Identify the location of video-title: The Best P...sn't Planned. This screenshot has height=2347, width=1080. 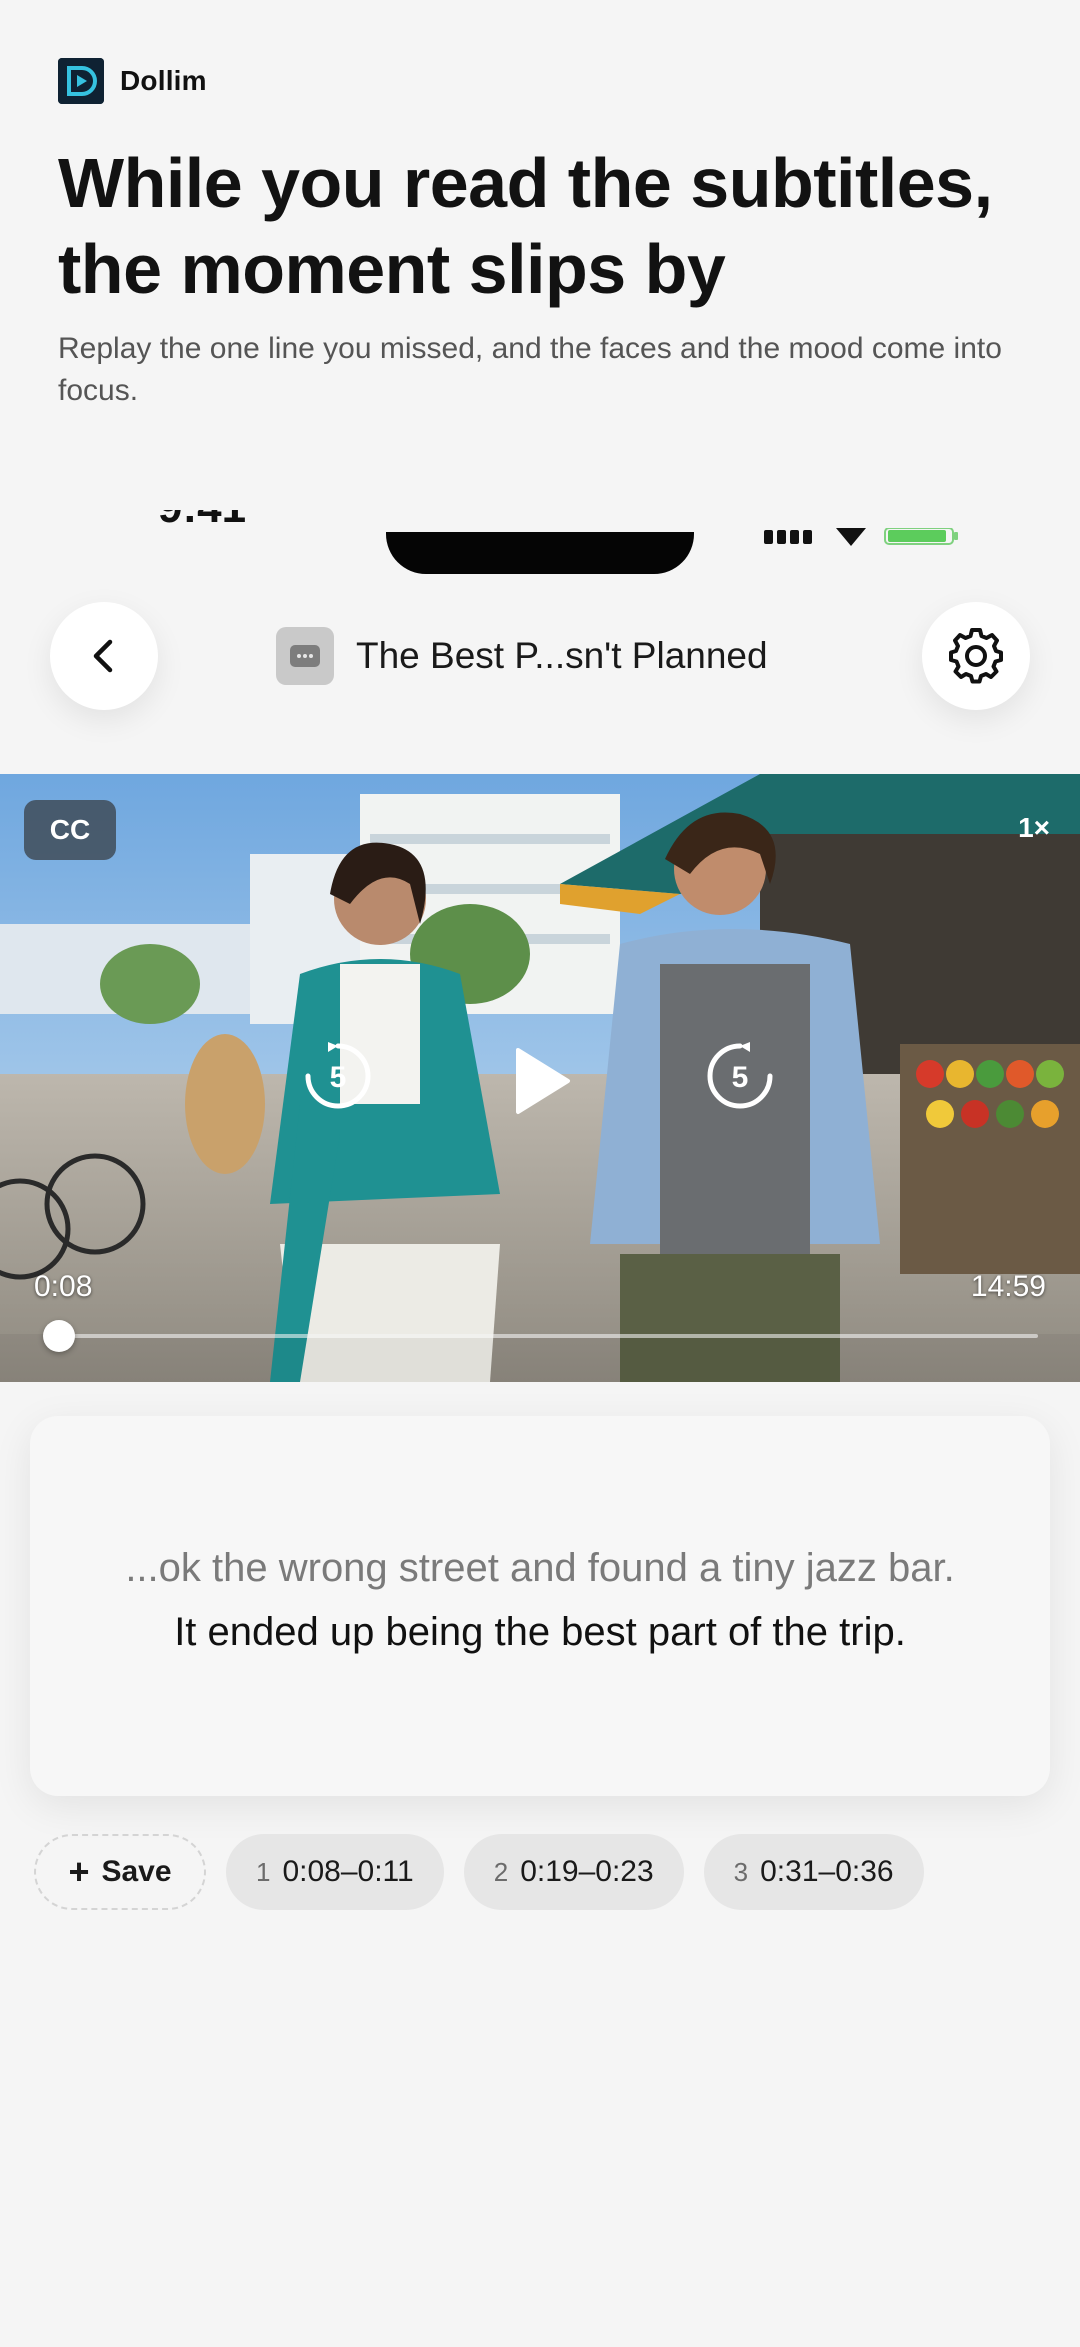
(562, 655).